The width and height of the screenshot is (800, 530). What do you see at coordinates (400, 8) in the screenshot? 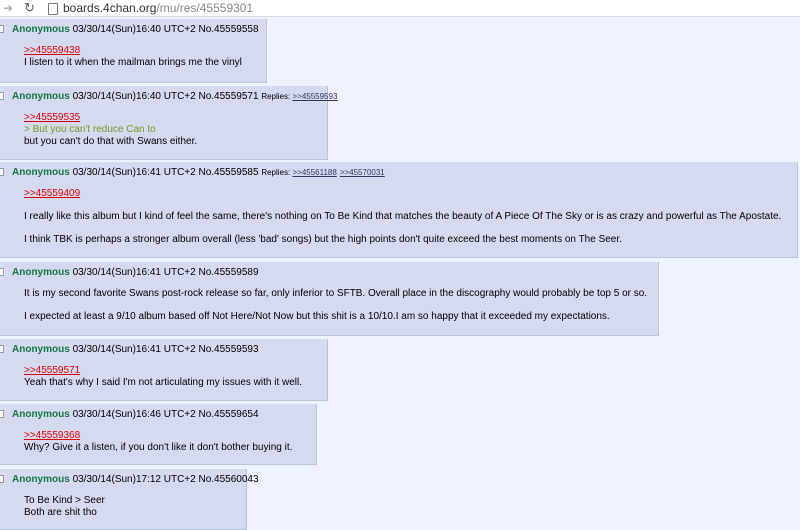
I see `browser-address-bar: ➜ ↻ boards.4chan.org/mu/res/45559301` at bounding box center [400, 8].